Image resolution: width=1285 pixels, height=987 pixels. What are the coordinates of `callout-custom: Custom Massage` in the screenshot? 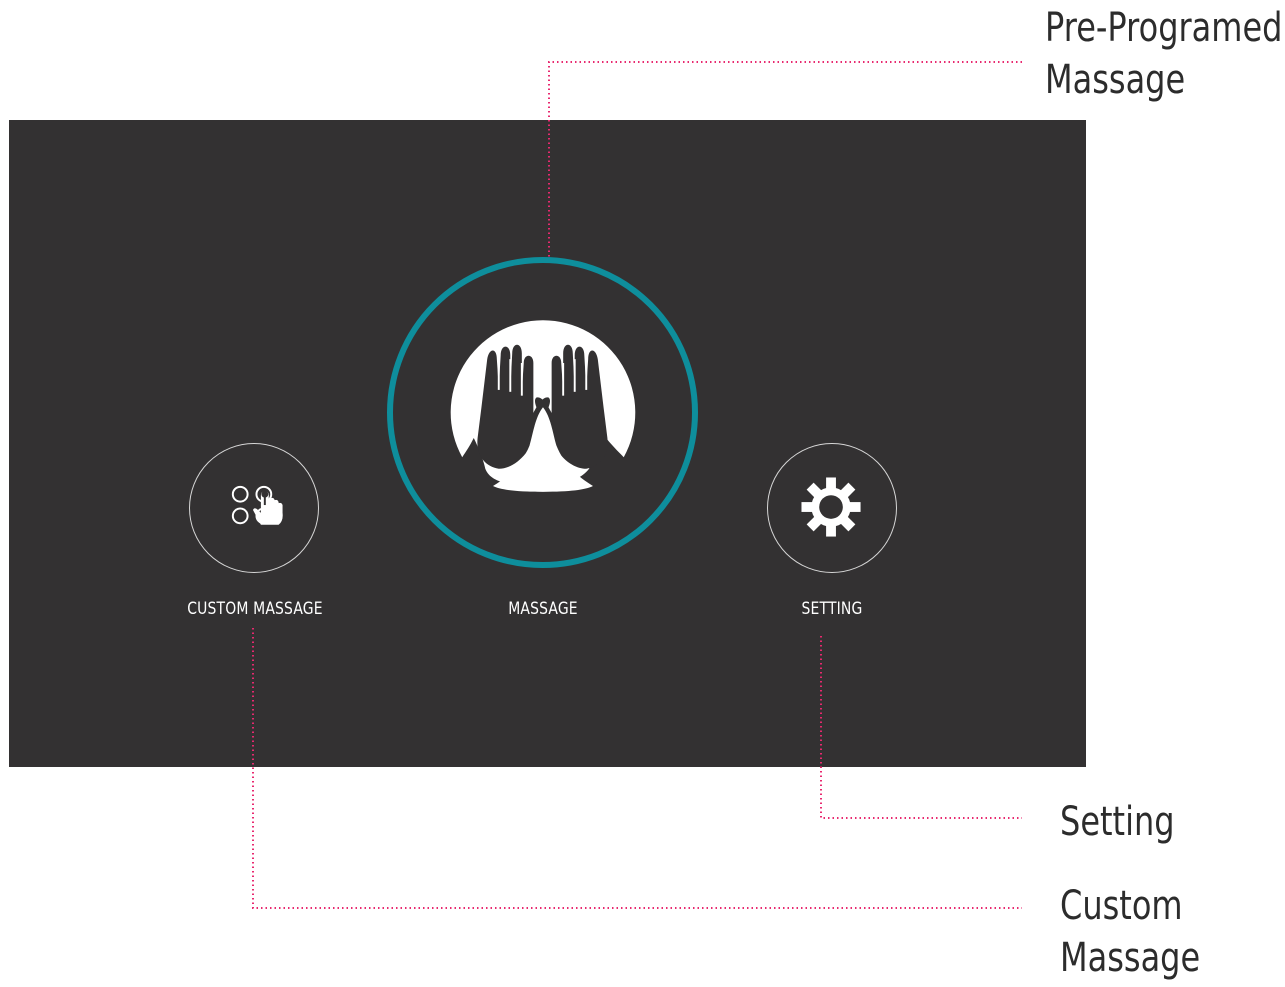 It's located at (1130, 932).